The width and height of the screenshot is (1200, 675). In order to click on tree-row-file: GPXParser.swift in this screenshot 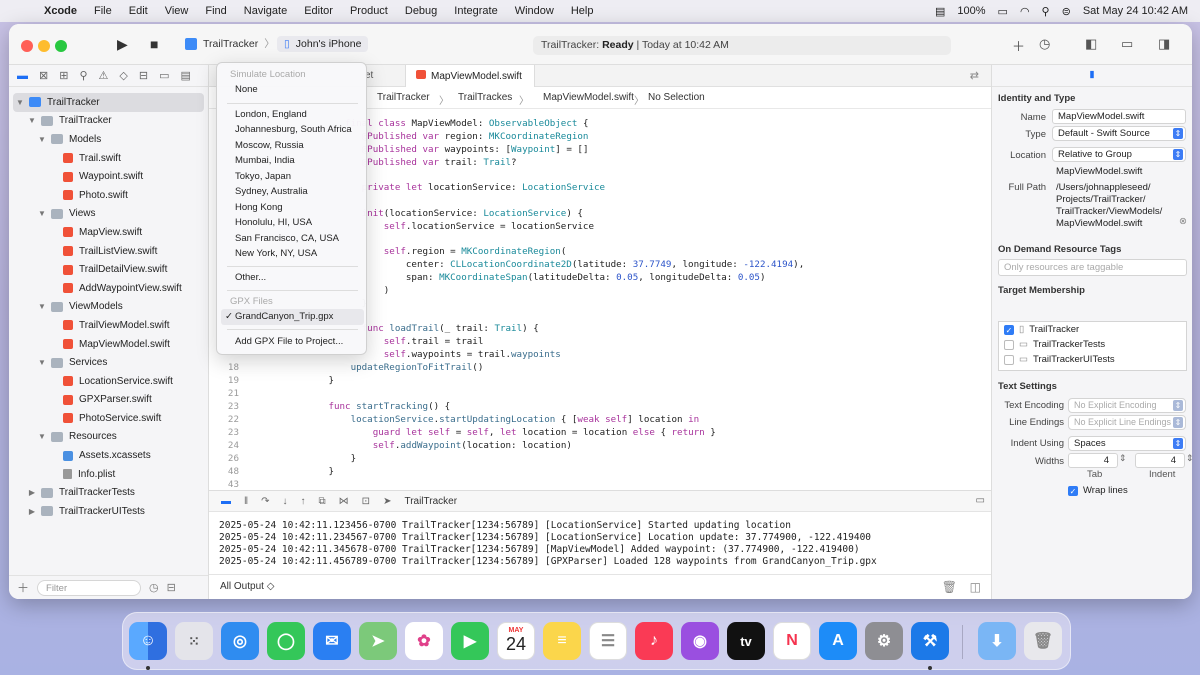, I will do `click(108, 400)`.